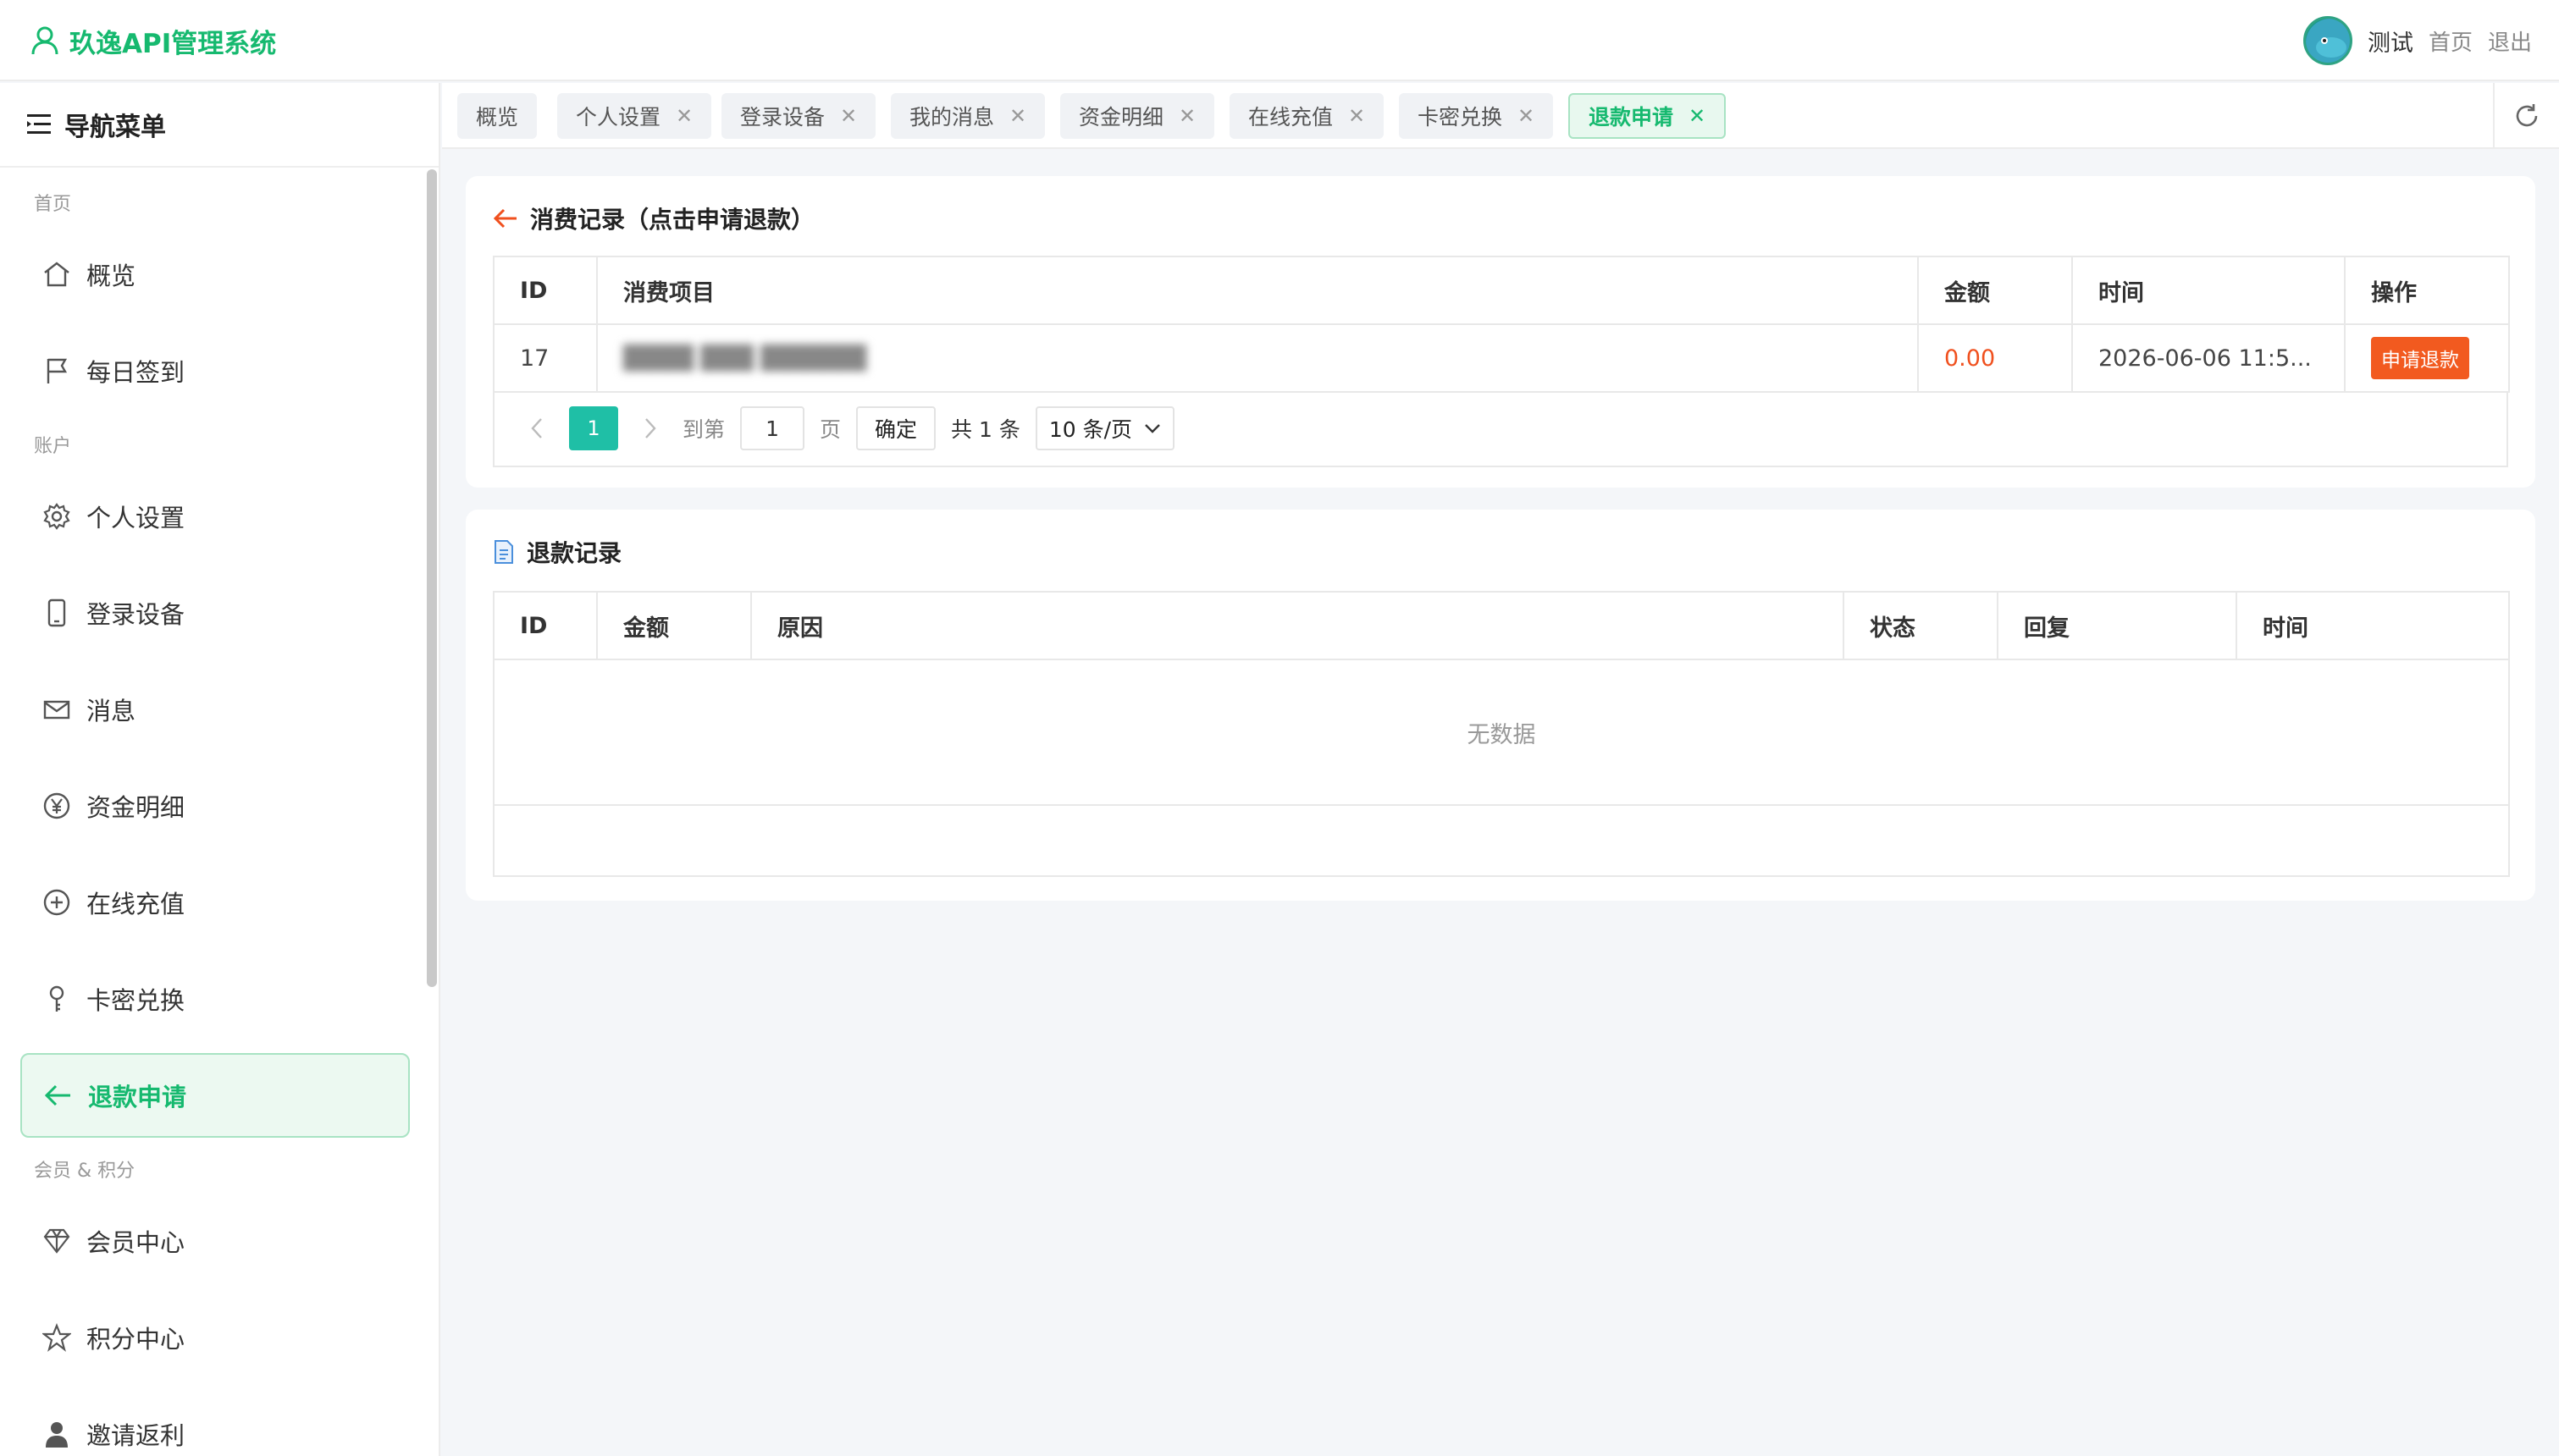  What do you see at coordinates (135, 904) in the screenshot?
I see `sidebar-item-label: 在线充值` at bounding box center [135, 904].